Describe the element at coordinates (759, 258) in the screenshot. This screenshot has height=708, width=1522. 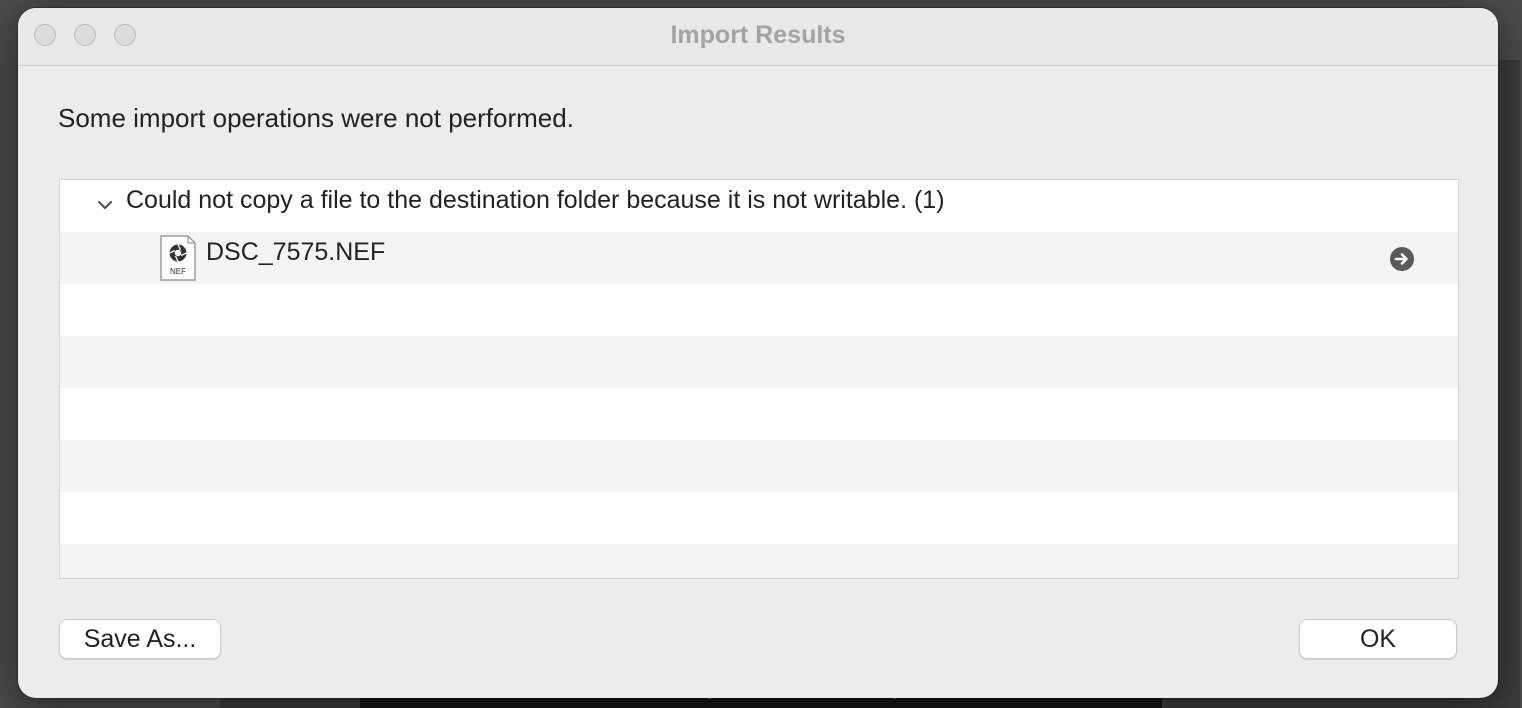
I see `file-row: NEF DSC_7575.NEF` at that location.